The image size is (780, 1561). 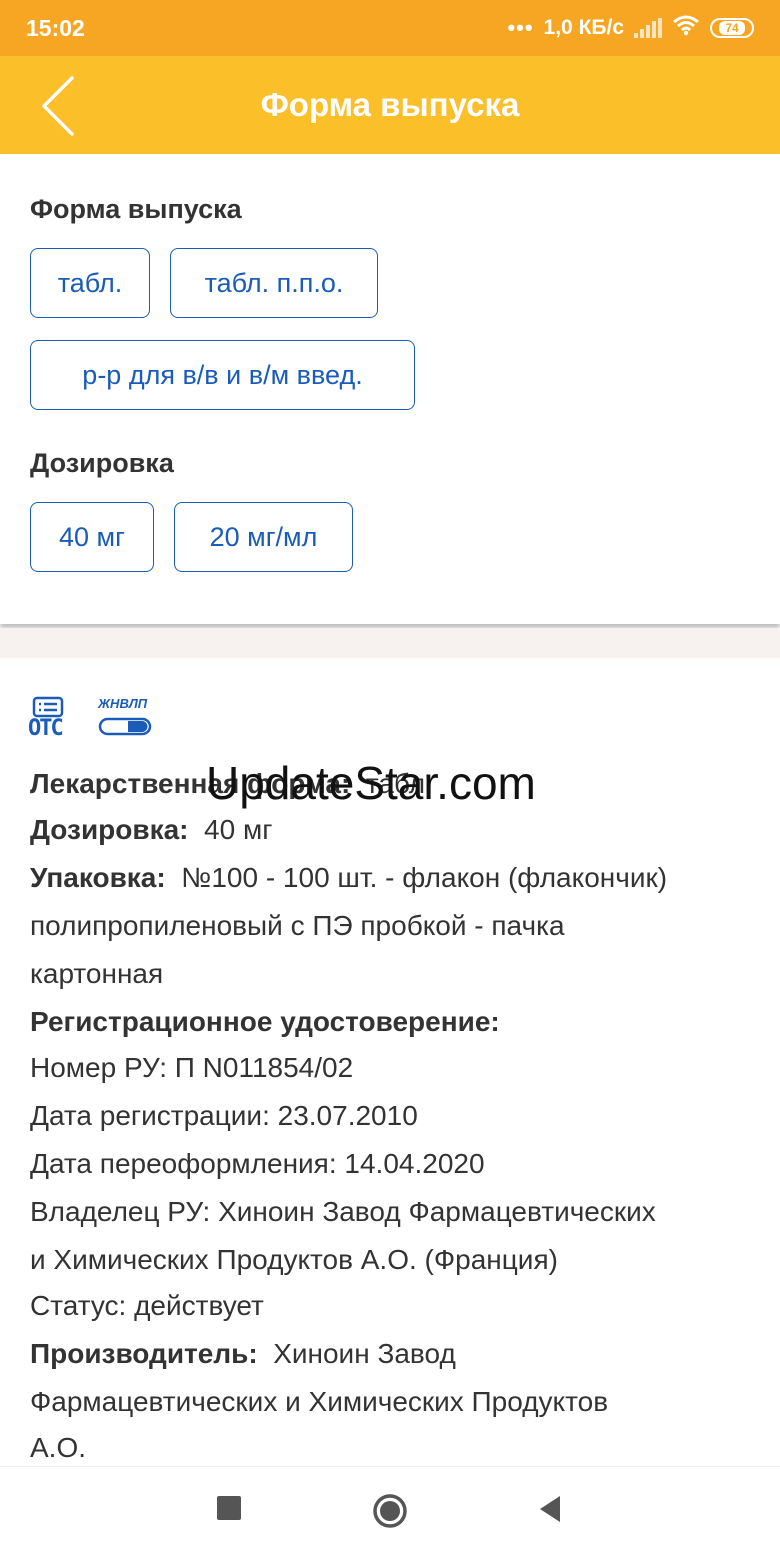 I want to click on form-line: Лекарственная форма: табл., so click(x=392, y=784).